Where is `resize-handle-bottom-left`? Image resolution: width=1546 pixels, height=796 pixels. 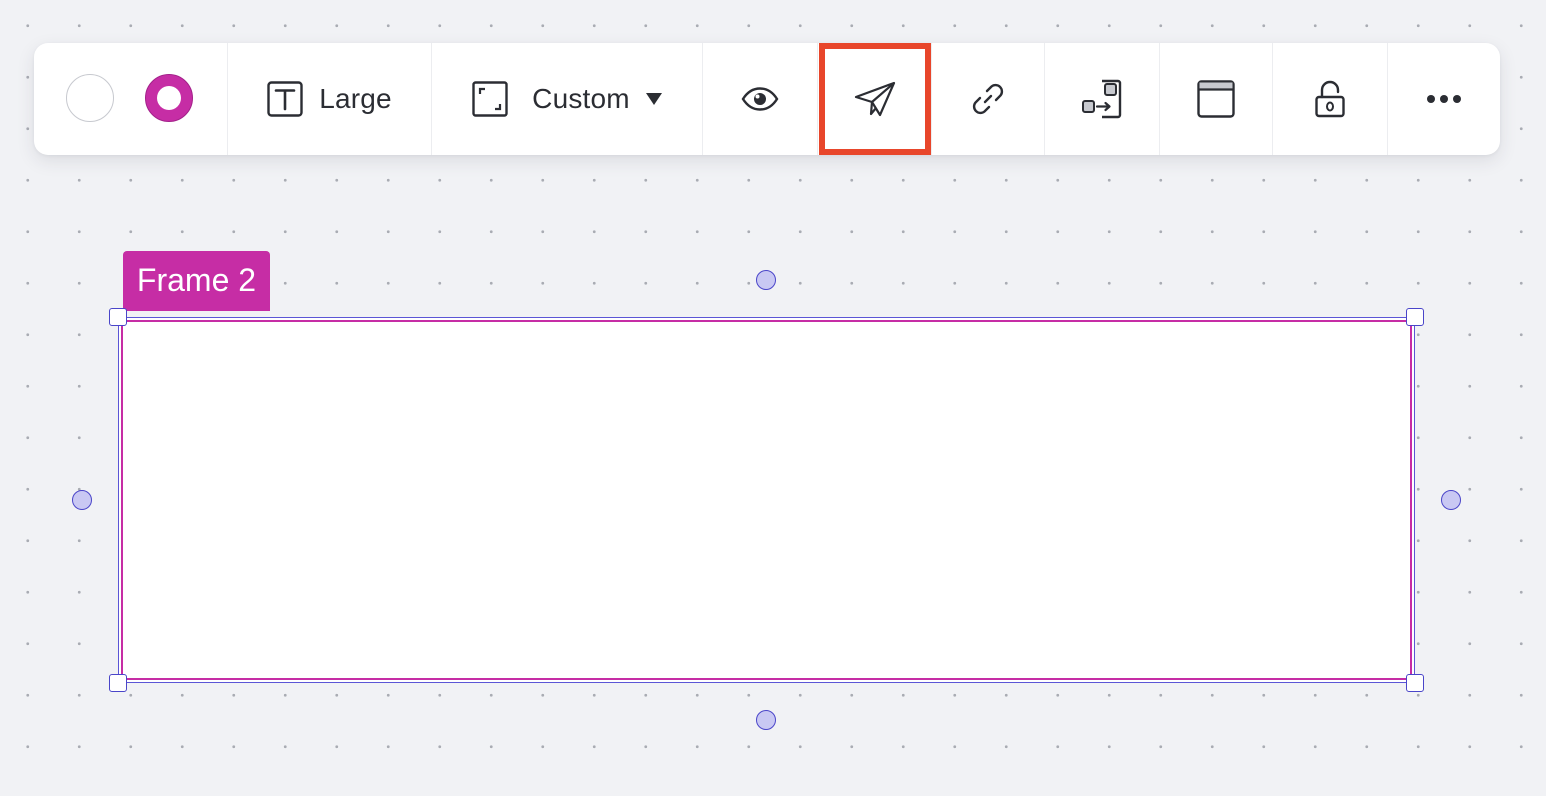
resize-handle-bottom-left is located at coordinates (118, 683).